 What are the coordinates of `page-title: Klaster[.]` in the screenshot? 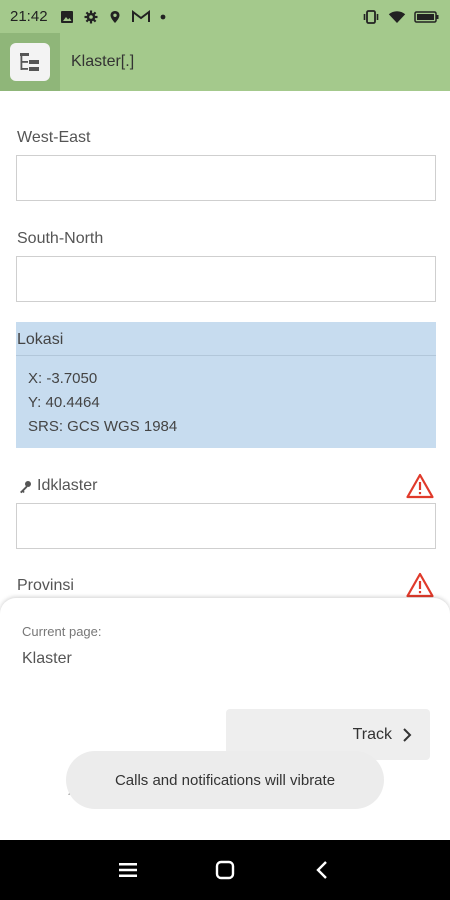 It's located at (103, 61).